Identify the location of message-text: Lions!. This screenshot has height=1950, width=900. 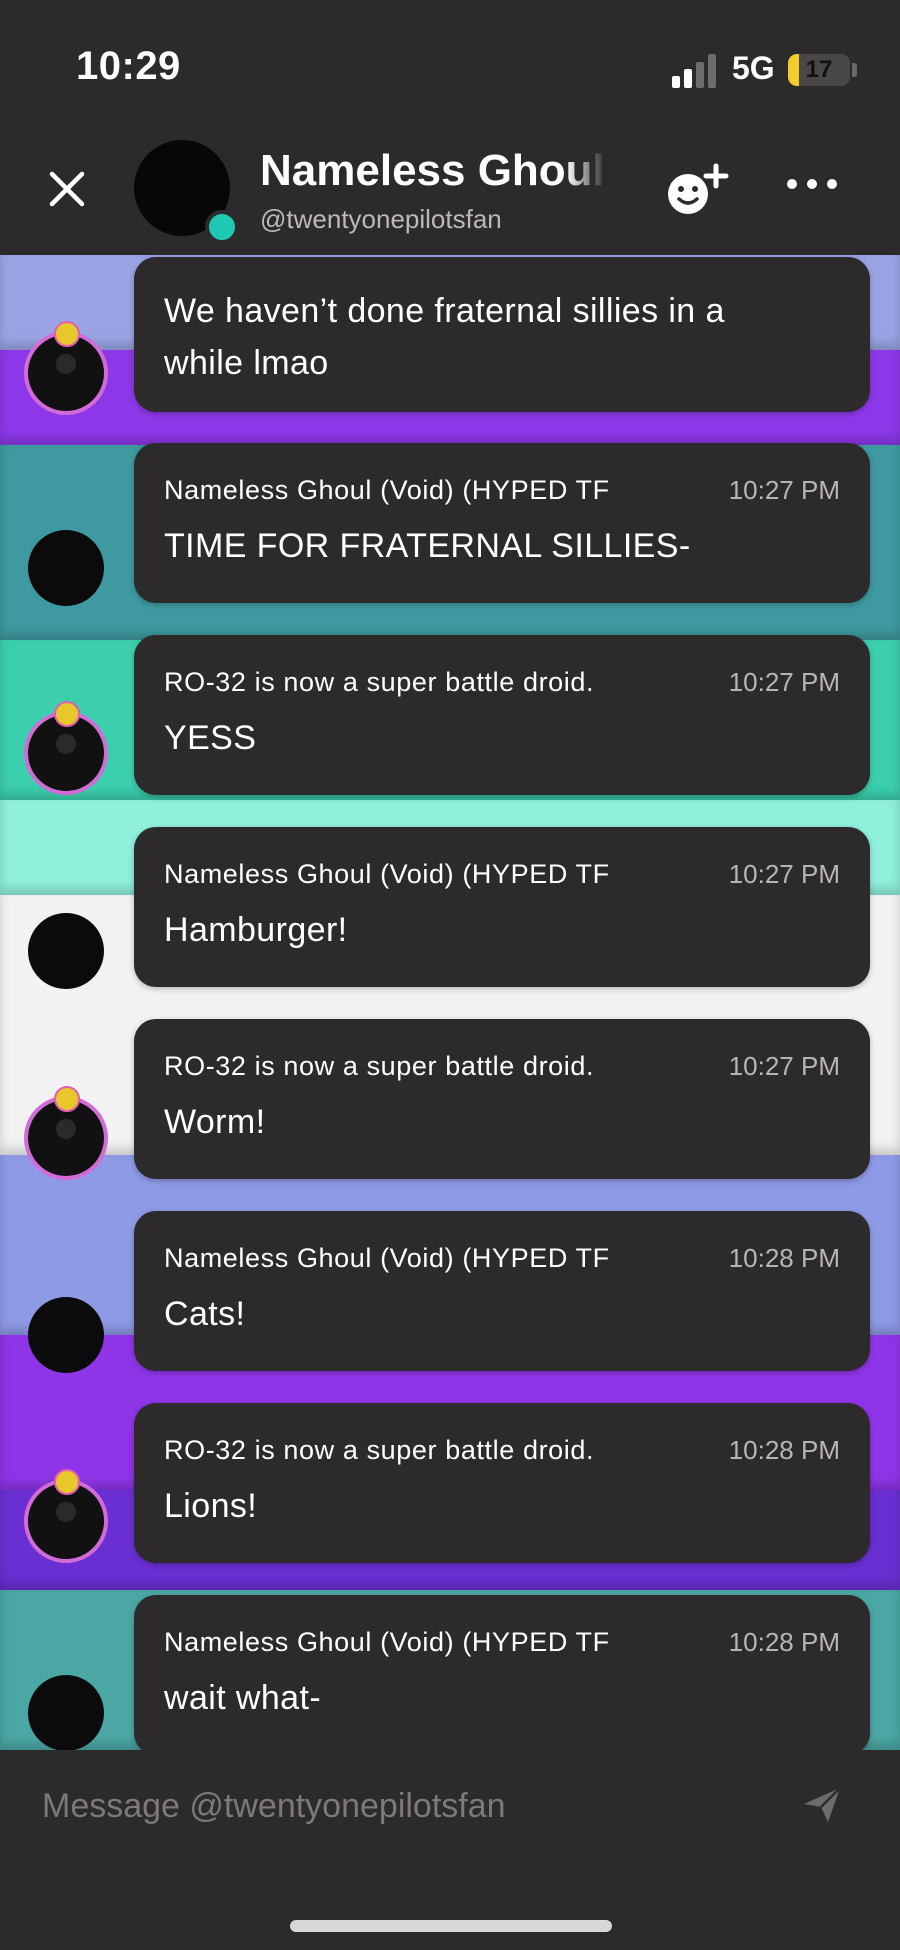
(211, 1506).